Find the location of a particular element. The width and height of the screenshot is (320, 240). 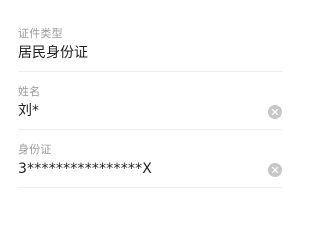

name-label: 姓名 is located at coordinates (29, 91).